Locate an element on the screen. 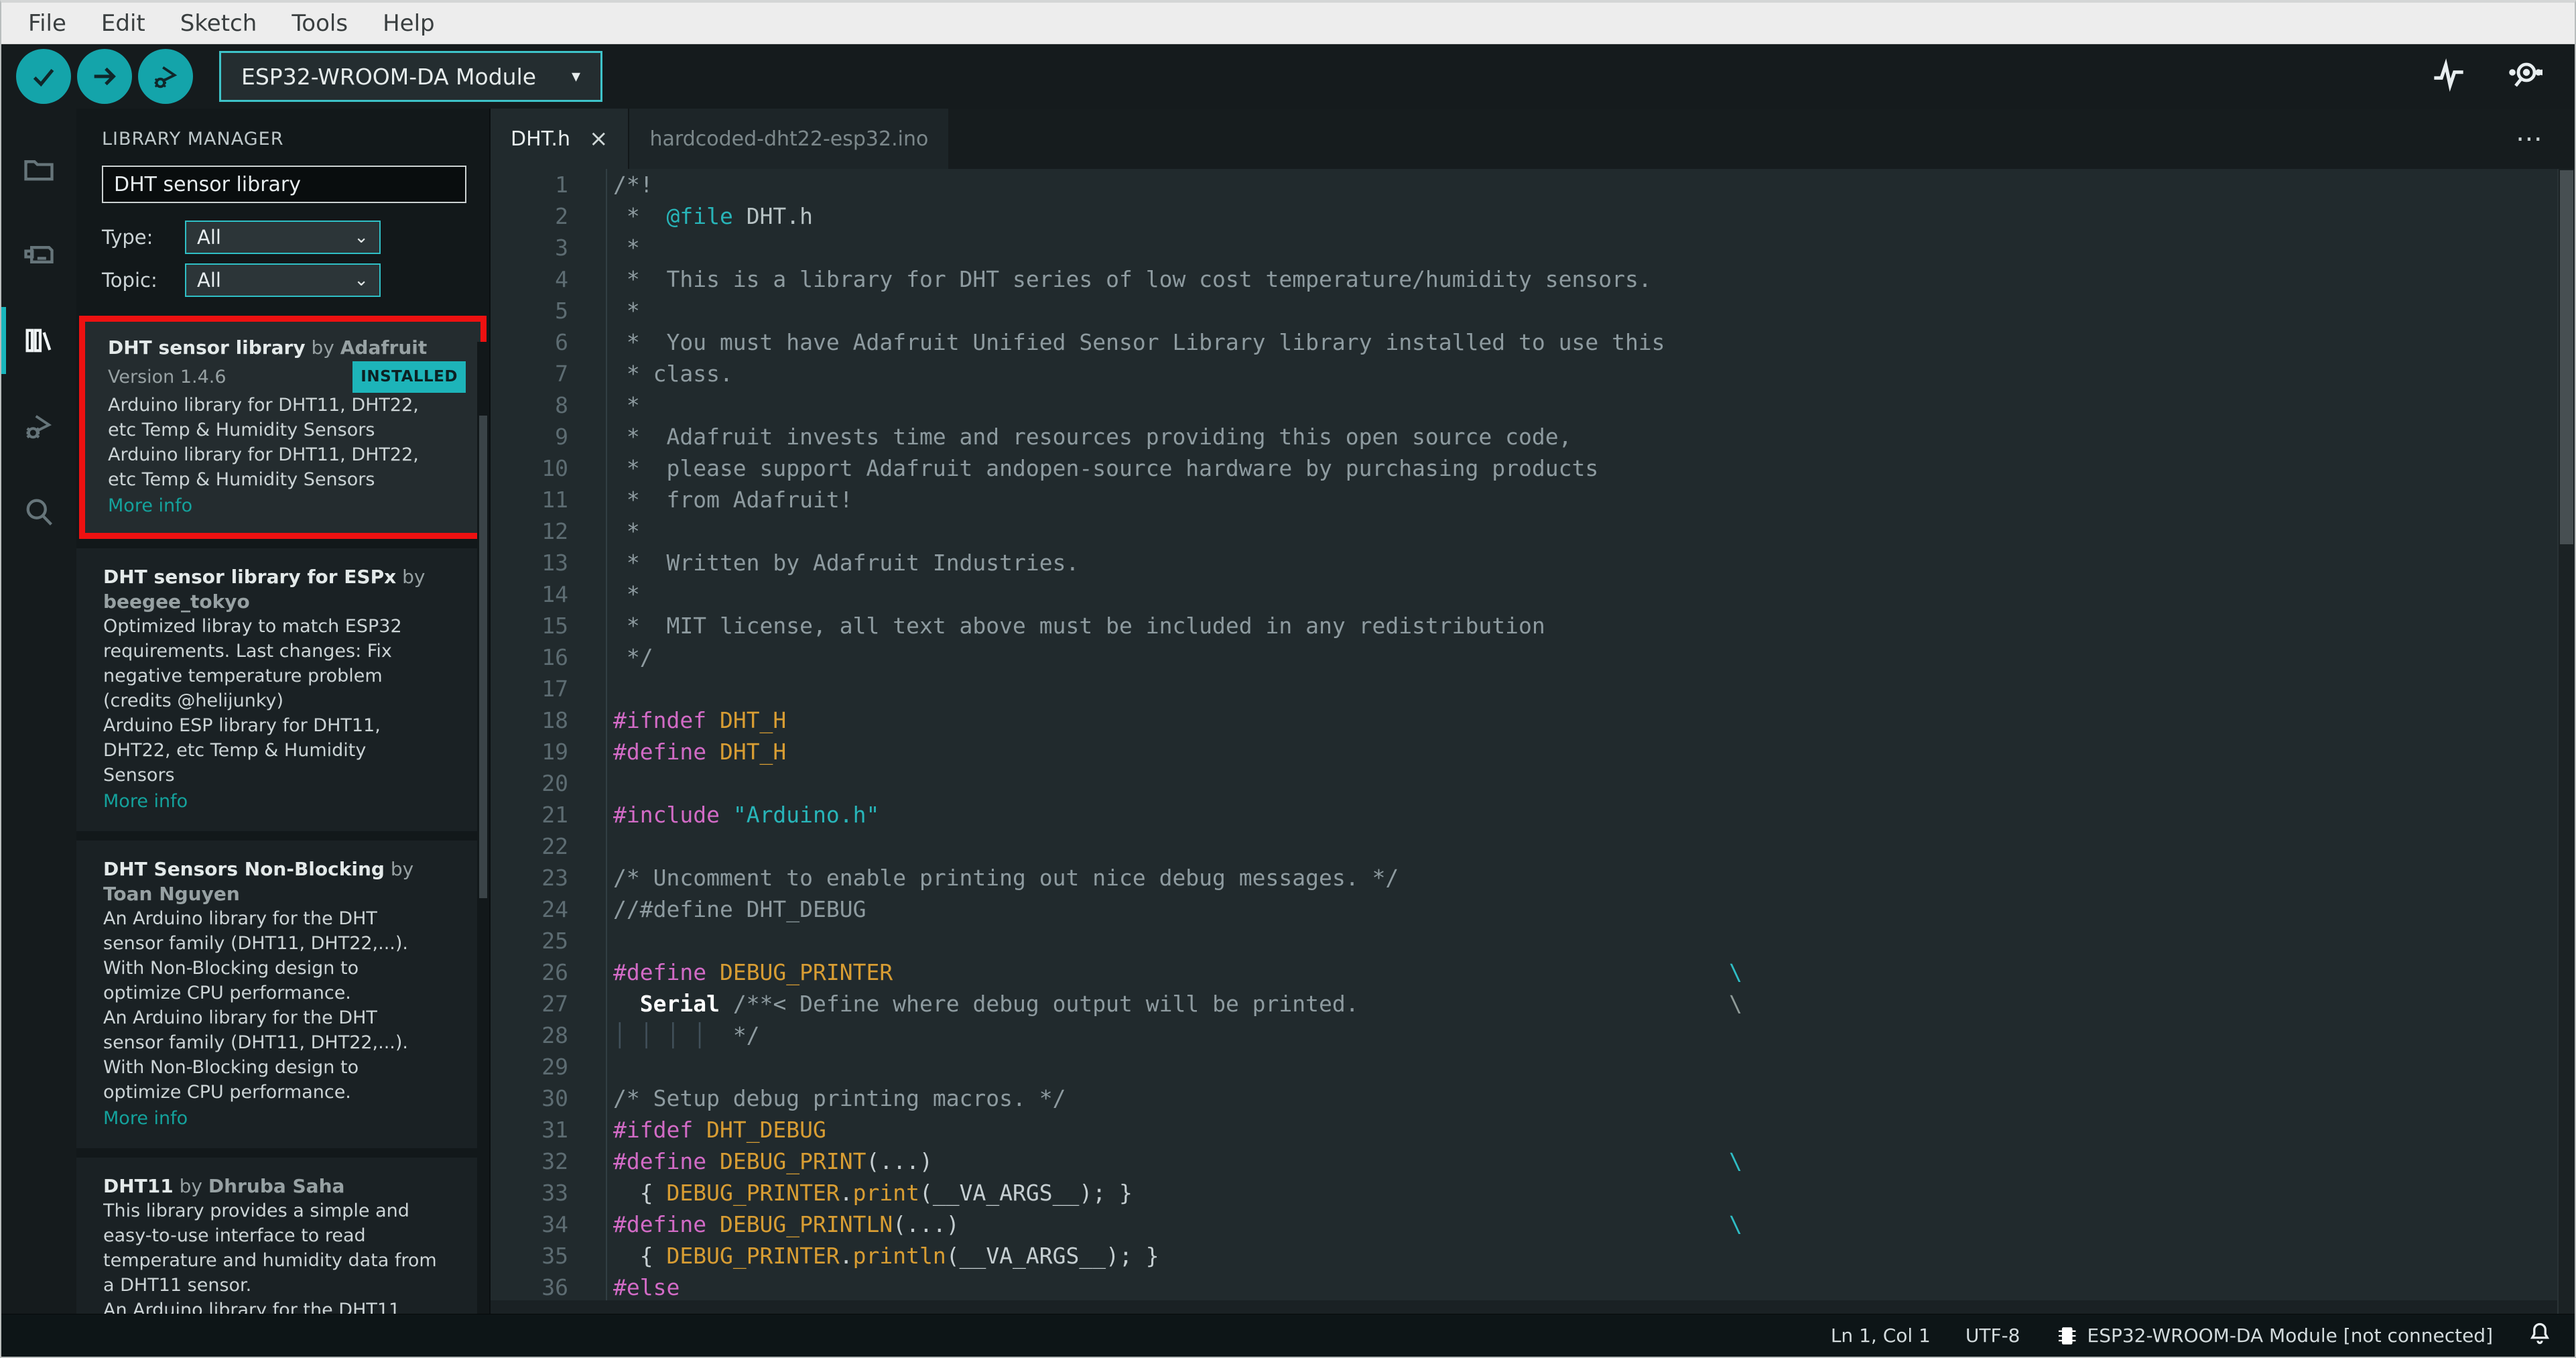  line-number: 31 is located at coordinates (554, 1130).